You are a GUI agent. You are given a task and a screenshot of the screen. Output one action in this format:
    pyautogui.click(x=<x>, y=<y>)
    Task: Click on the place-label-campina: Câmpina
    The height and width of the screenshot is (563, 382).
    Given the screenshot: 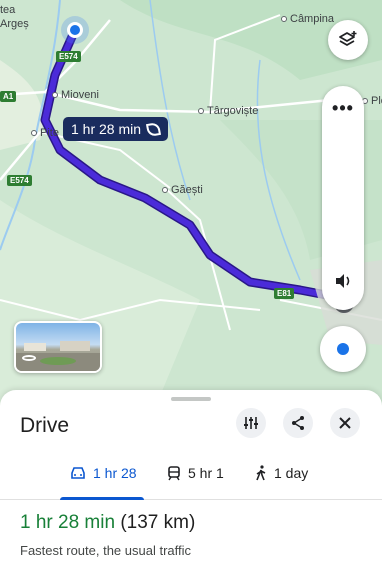 What is the action you would take?
    pyautogui.click(x=307, y=19)
    